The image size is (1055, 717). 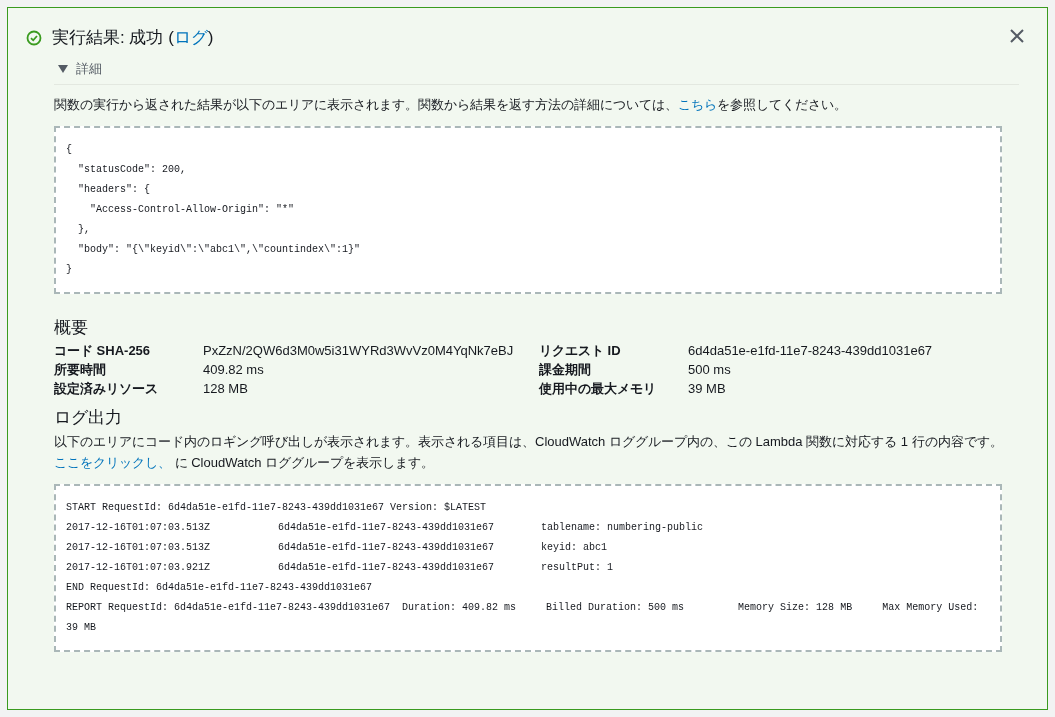 What do you see at coordinates (710, 370) in the screenshot?
I see `field-value: 500 ms` at bounding box center [710, 370].